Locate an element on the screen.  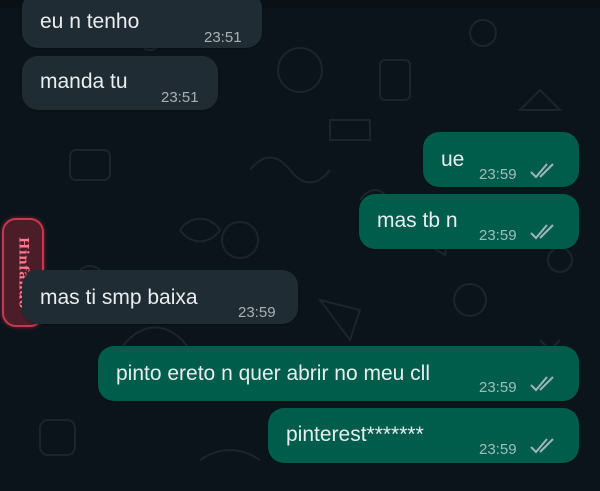
message-text: pinto ereto n quer abrir no meu cll is located at coordinates (273, 373).